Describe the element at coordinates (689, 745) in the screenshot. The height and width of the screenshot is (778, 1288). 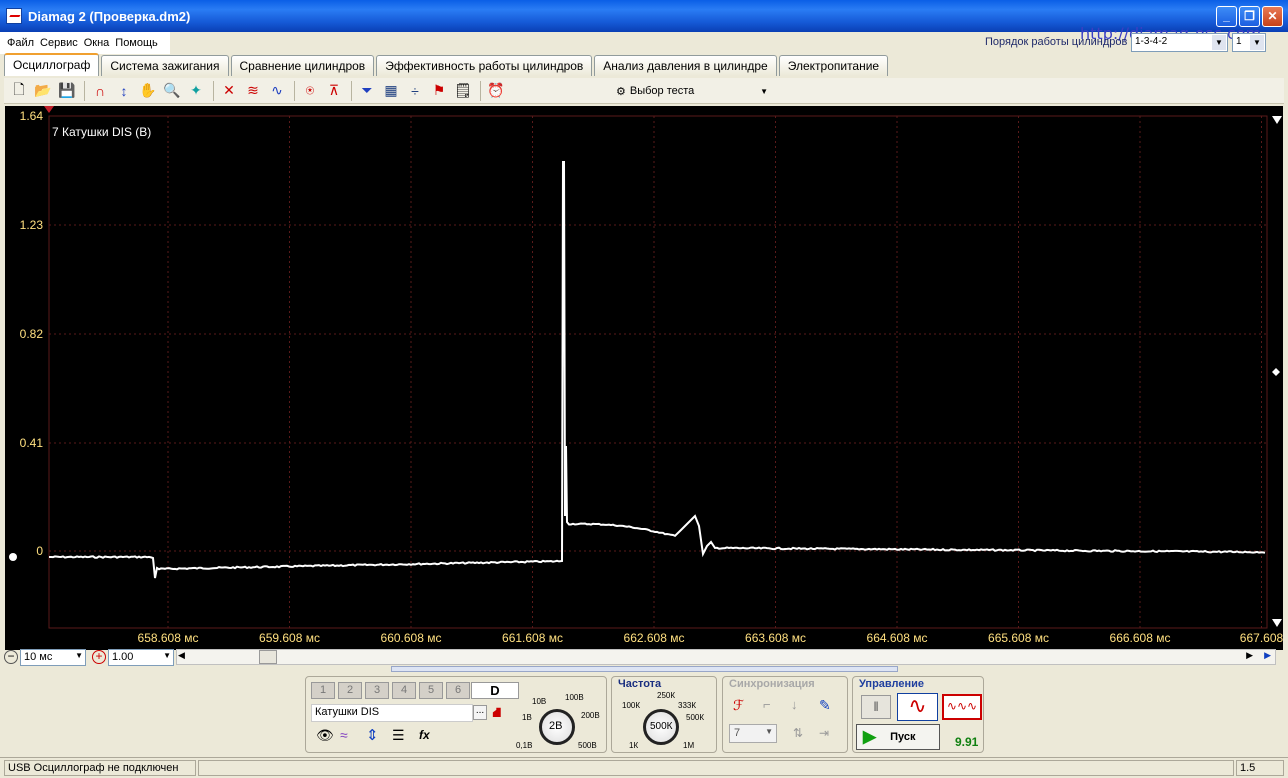
I see `freq-label-1m: 1М` at that location.